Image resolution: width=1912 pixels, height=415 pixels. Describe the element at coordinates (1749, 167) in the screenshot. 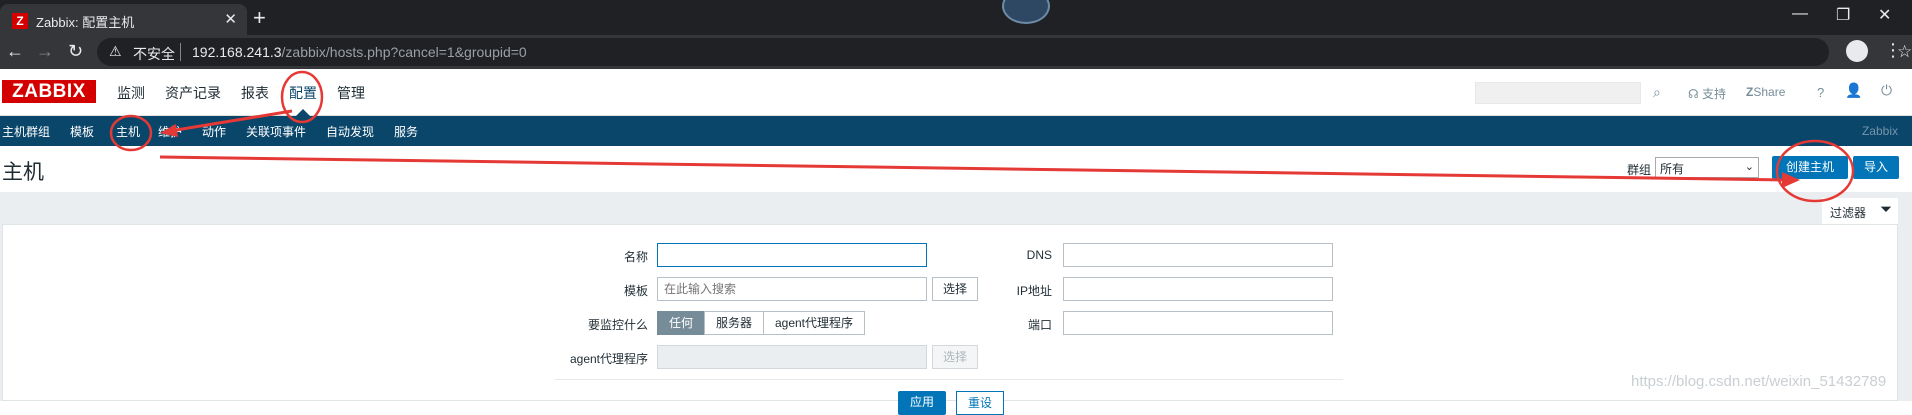

I see `chevron-down-icon: ⌄` at that location.